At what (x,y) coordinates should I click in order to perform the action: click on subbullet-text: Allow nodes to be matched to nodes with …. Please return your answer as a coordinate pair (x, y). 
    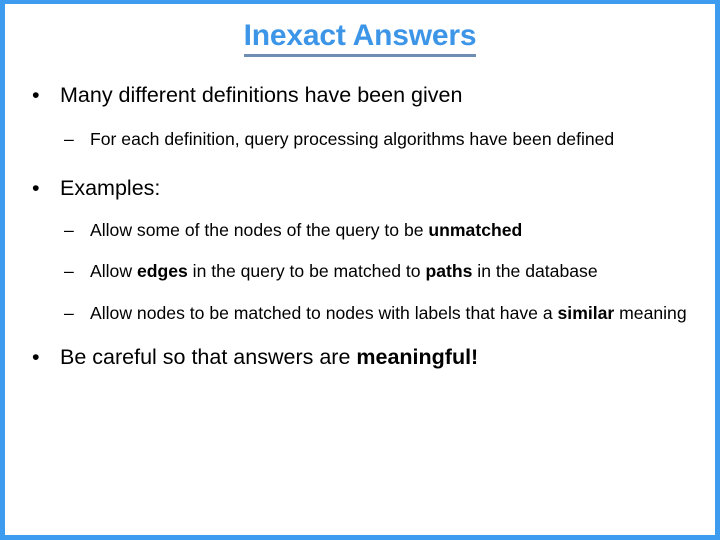
    Looking at the image, I should click on (388, 313).